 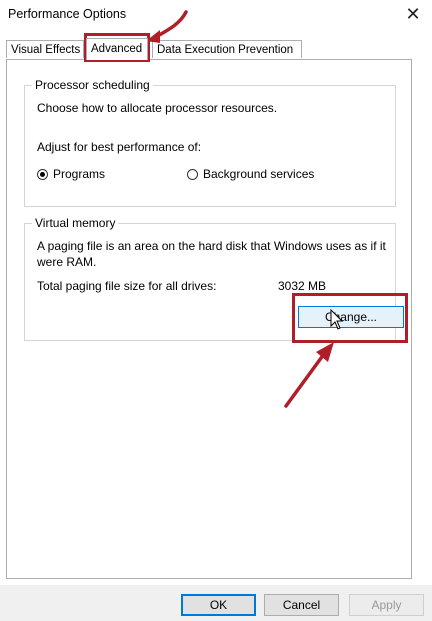 What do you see at coordinates (301, 605) in the screenshot?
I see `cancel-button: Cancel` at bounding box center [301, 605].